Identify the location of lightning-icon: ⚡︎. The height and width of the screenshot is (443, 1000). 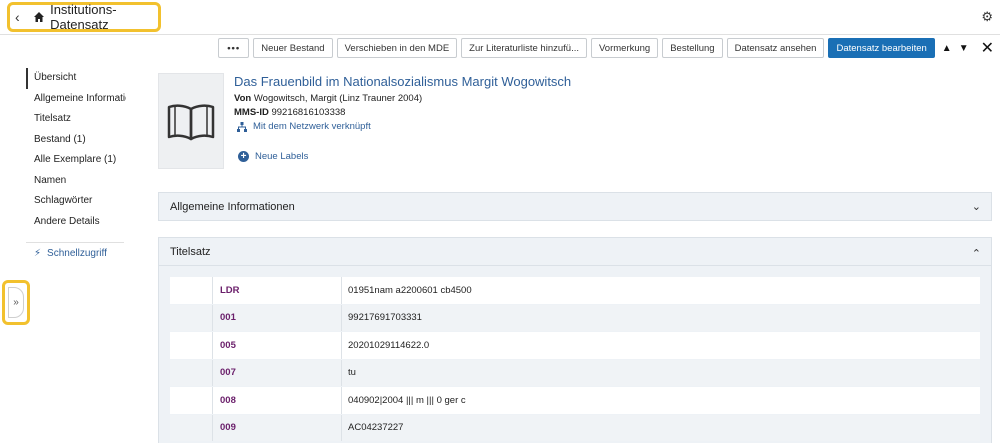
(38, 253).